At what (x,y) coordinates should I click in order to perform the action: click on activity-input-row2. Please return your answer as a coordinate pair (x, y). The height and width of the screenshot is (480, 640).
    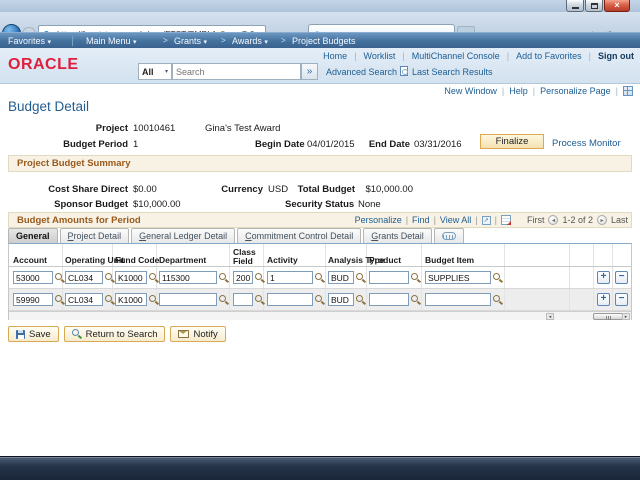
    Looking at the image, I should click on (290, 299).